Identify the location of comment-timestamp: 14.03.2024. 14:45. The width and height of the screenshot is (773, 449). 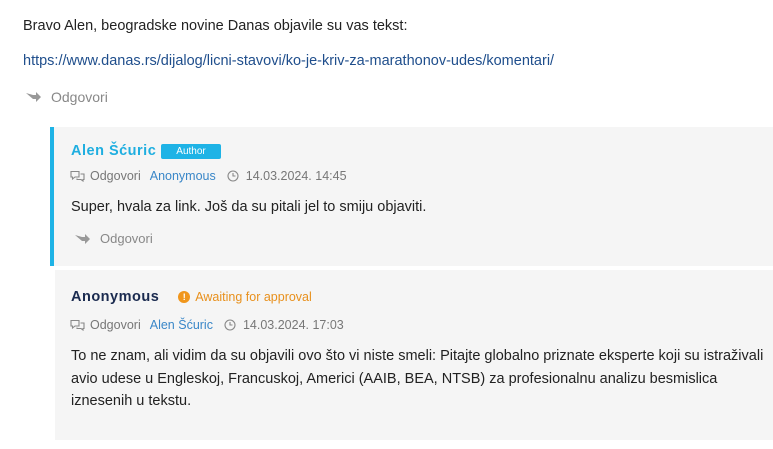
(296, 176).